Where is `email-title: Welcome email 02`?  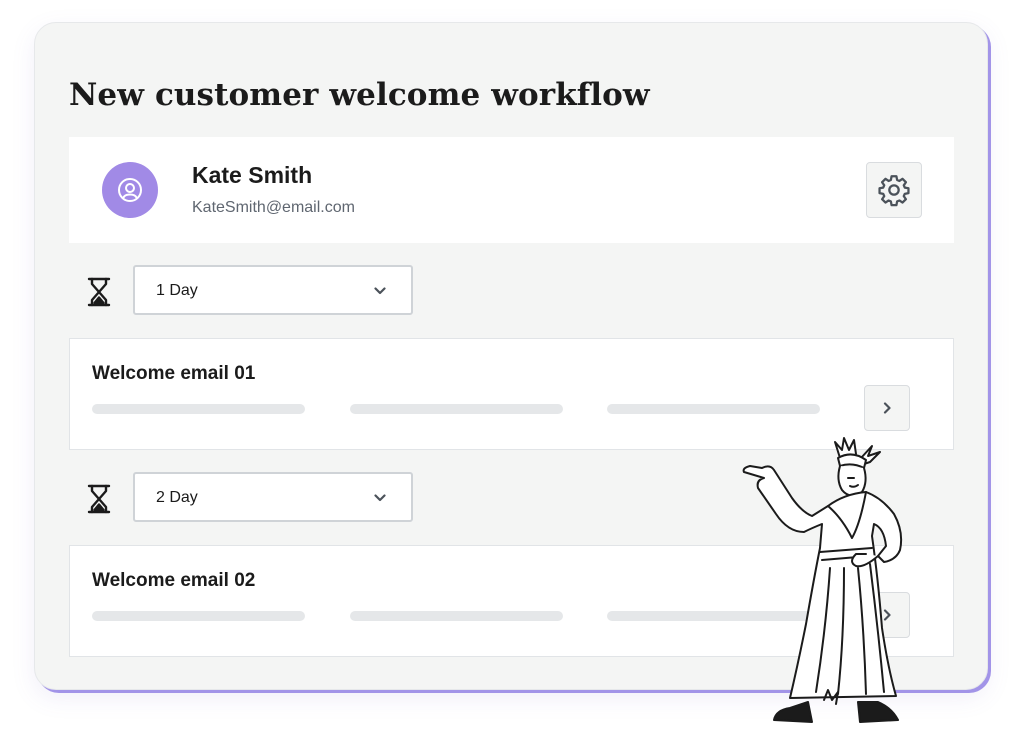
email-title: Welcome email 02 is located at coordinates (174, 580).